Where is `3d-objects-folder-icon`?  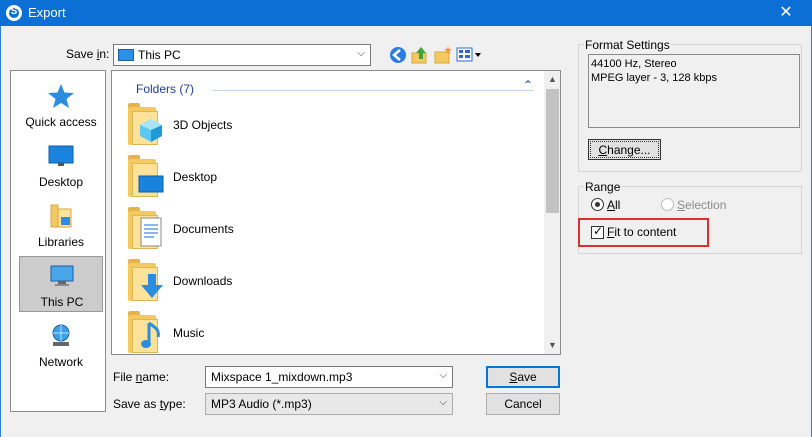 3d-objects-folder-icon is located at coordinates (146, 124).